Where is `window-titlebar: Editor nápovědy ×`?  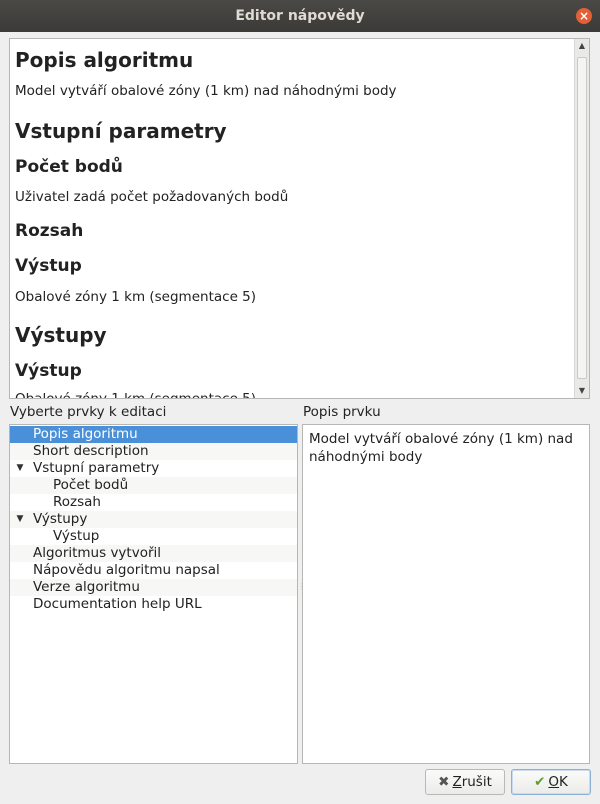
window-titlebar: Editor nápovědy × is located at coordinates (300, 16).